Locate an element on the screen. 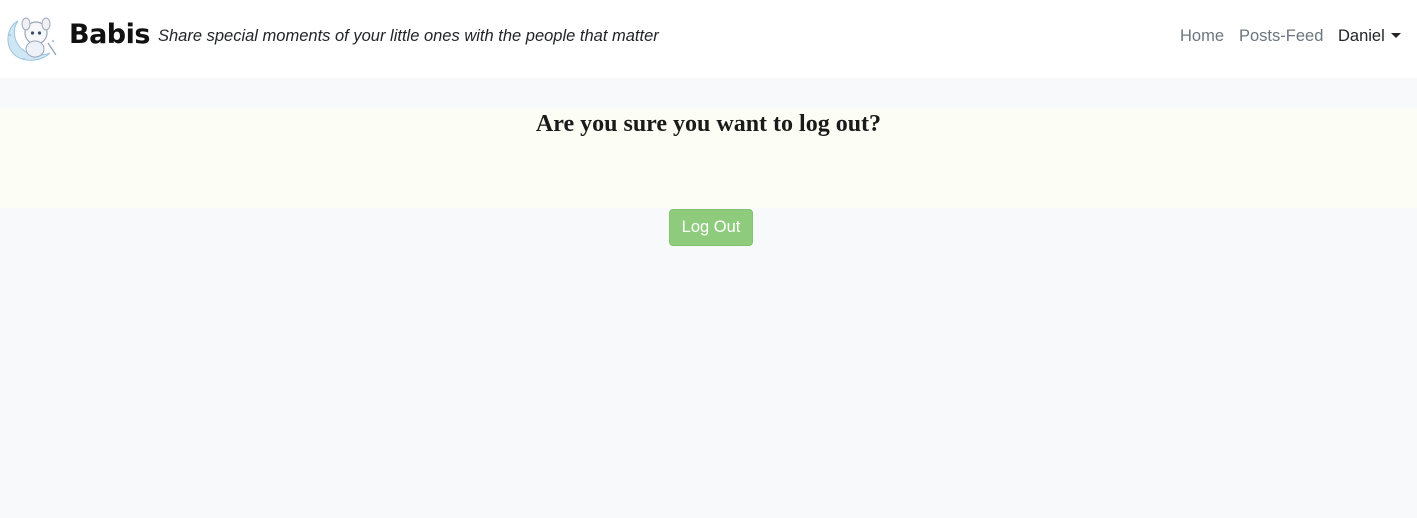 The height and width of the screenshot is (518, 1417). nav-link-posts-feed: Posts-Feed is located at coordinates (1281, 36).